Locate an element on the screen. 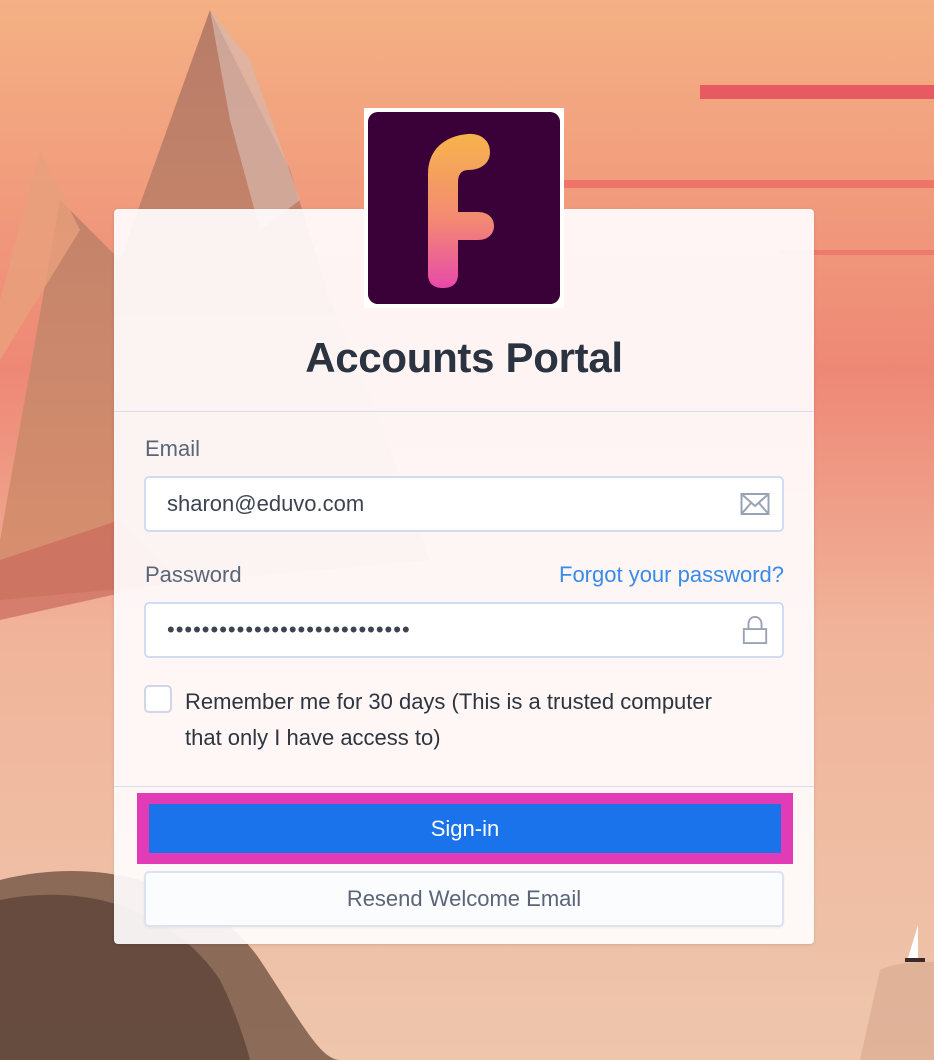 The width and height of the screenshot is (934, 1060). sign-in-button: Sign-in is located at coordinates (465, 828).